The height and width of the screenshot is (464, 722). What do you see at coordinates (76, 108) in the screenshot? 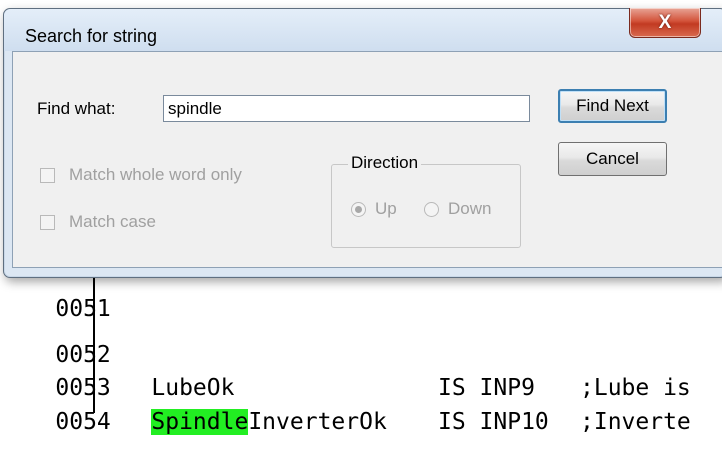
I see `find-what-label: Find what:` at bounding box center [76, 108].